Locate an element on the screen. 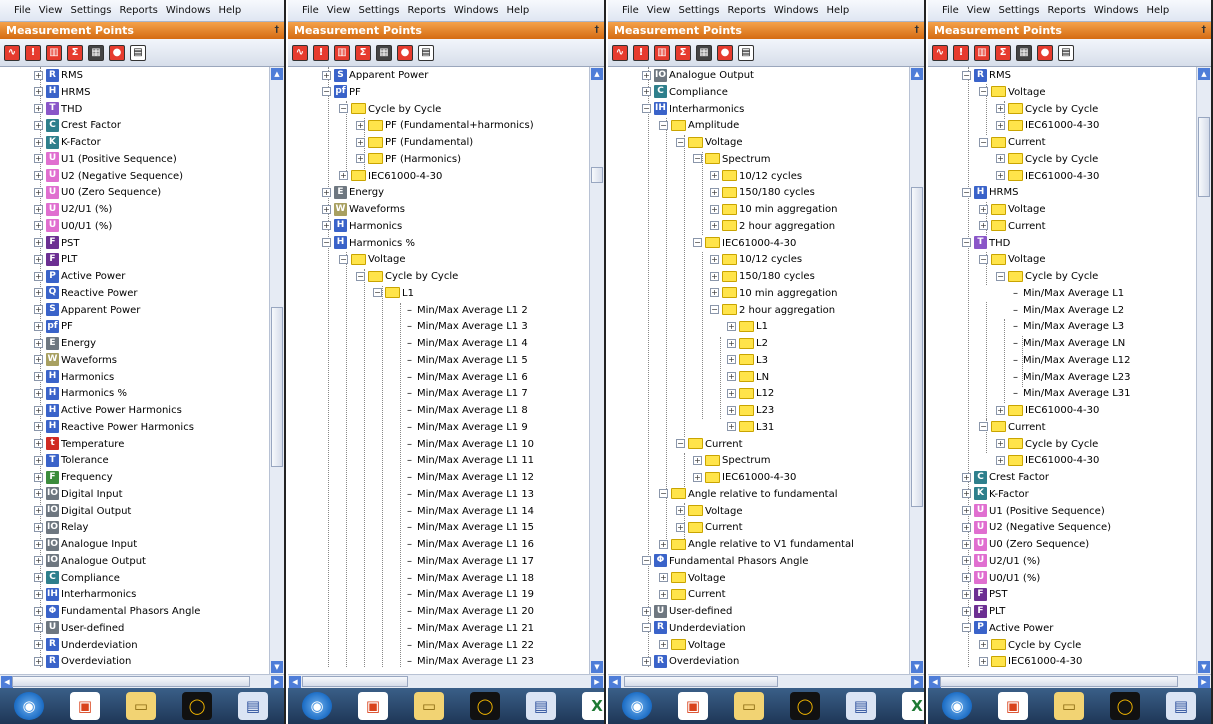 Image resolution: width=1213 pixels, height=724 pixels. tree-row: – Min/Max Average L2 is located at coordinates (1068, 311).